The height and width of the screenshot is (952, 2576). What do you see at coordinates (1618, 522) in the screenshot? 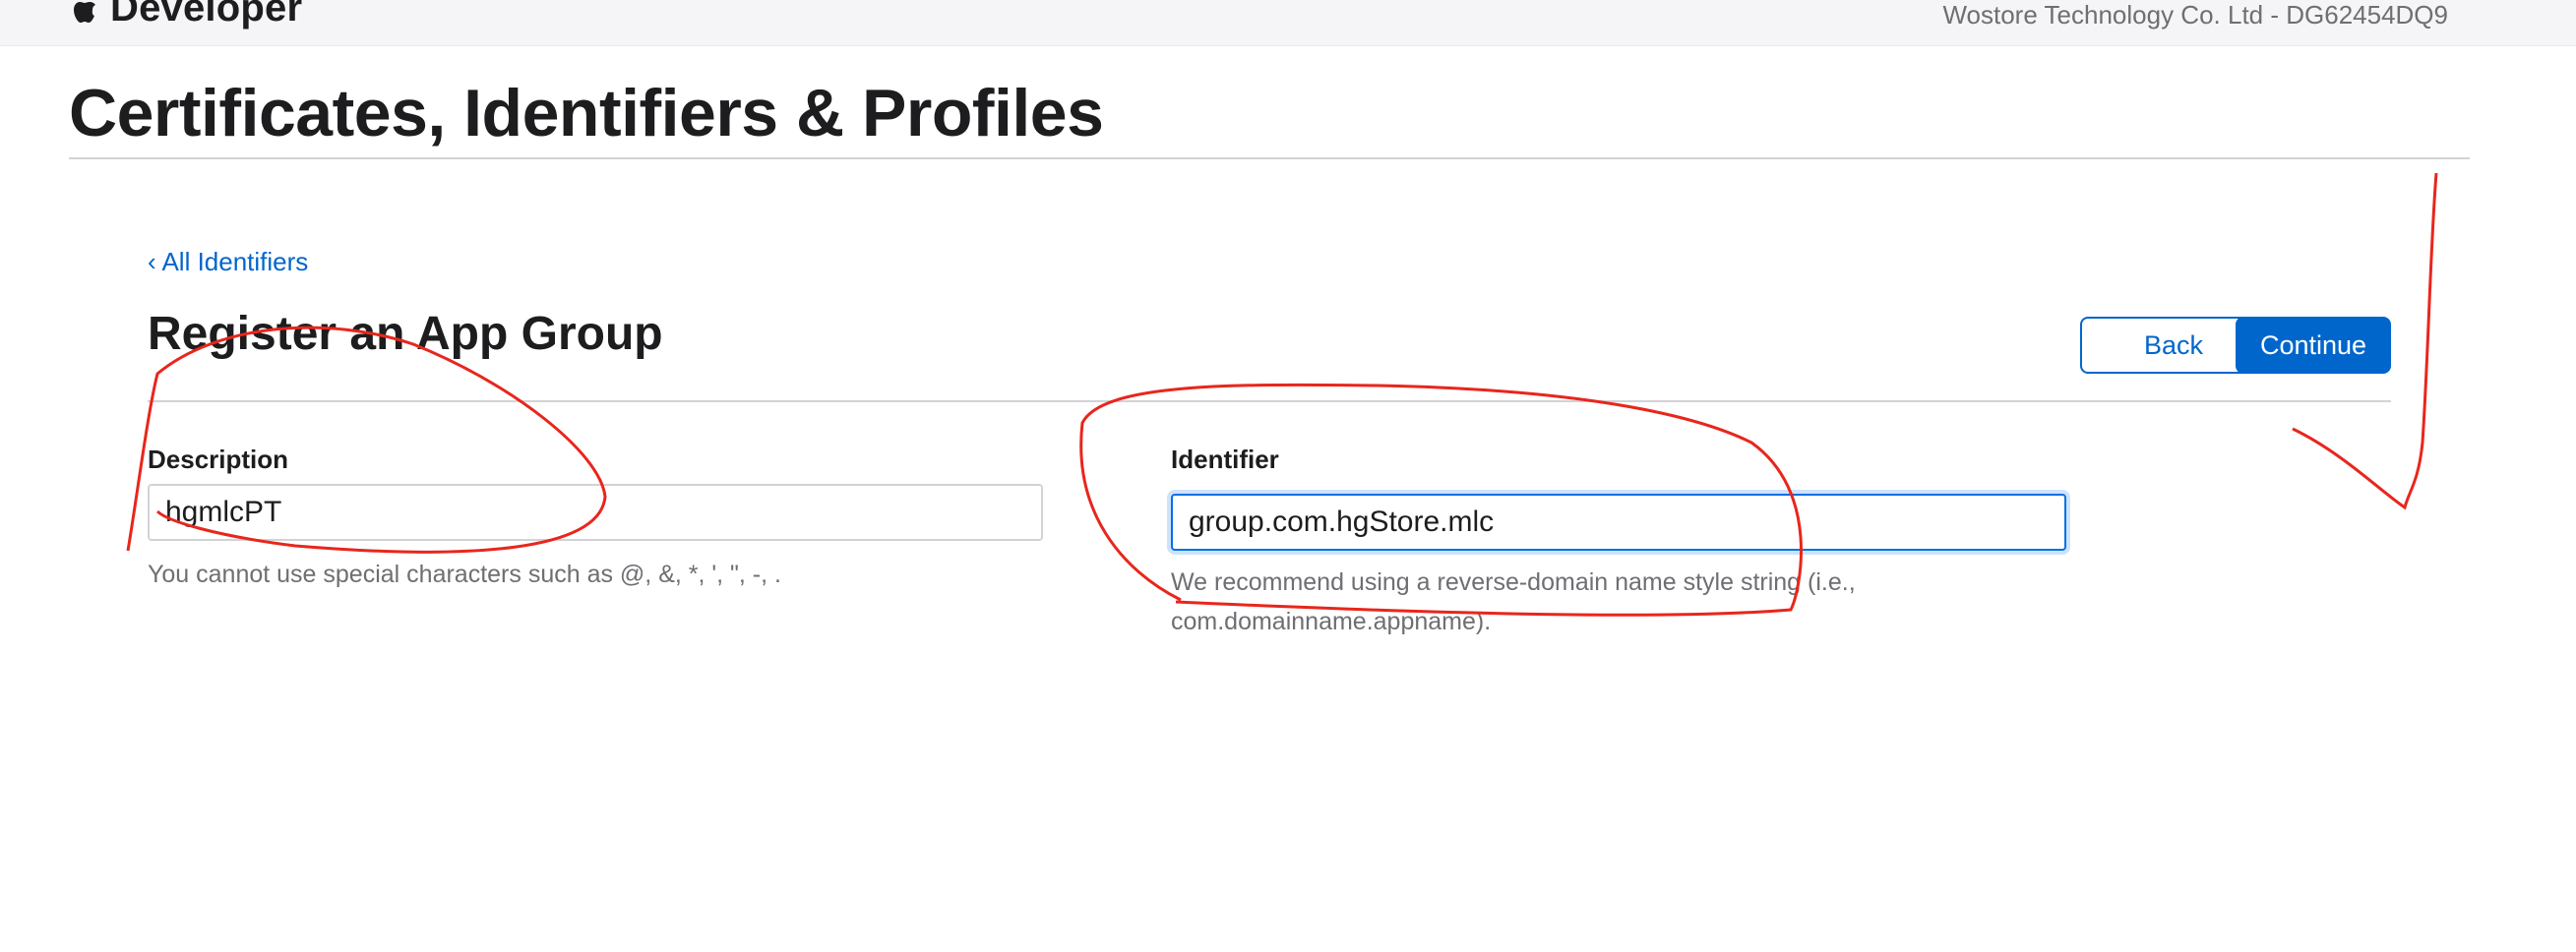
I see `identifier-input` at bounding box center [1618, 522].